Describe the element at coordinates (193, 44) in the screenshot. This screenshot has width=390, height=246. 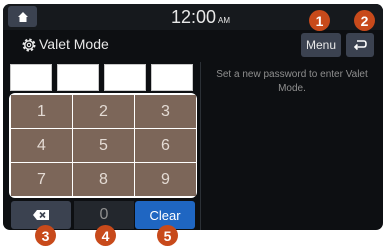
I see `title-bar: Valet Mode Menu` at that location.